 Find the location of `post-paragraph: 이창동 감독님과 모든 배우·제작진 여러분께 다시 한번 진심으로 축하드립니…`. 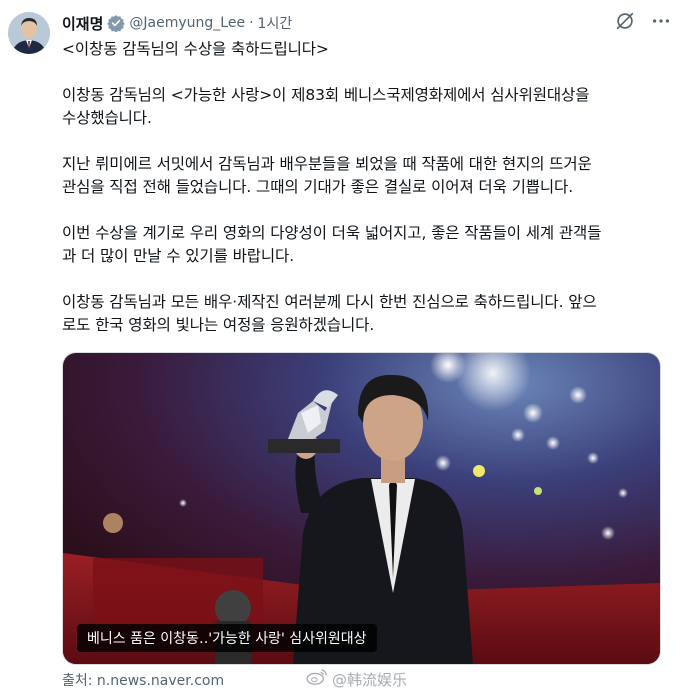

post-paragraph: 이창동 감독님과 모든 배우·제작진 여러분께 다시 한번 진심으로 축하드립니… is located at coordinates (329, 313).